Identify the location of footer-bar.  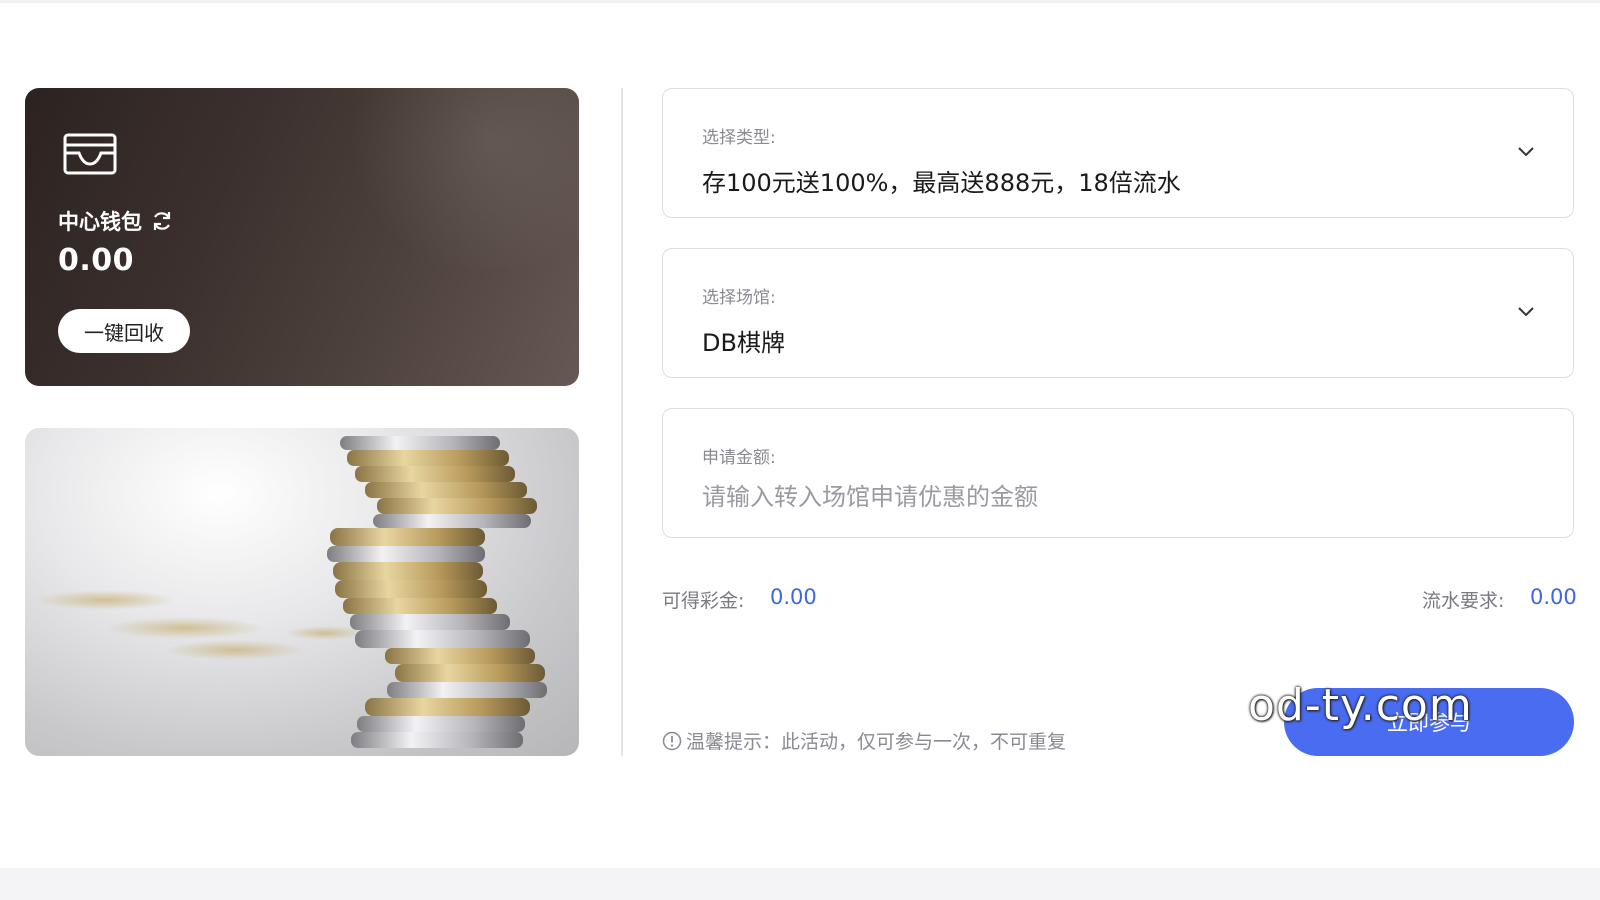
(800, 884).